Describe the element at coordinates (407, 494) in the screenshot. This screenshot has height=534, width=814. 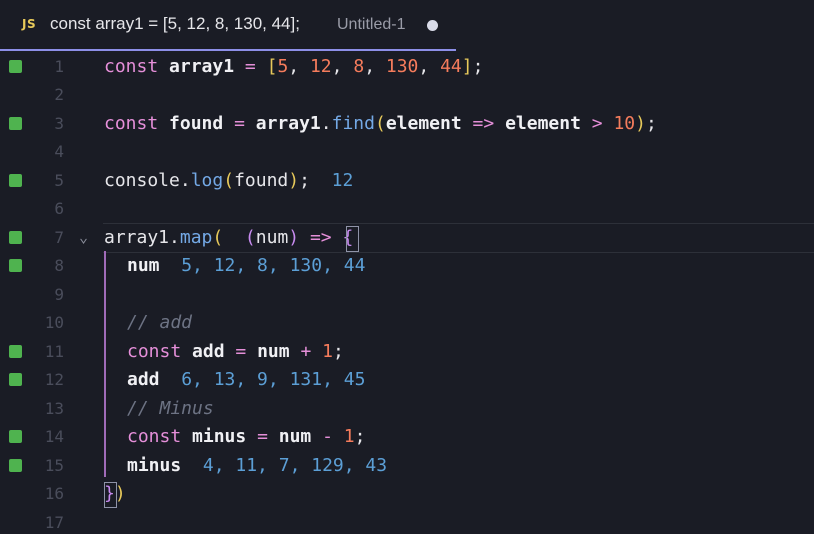
I see `code-line-16: 16 })` at that location.